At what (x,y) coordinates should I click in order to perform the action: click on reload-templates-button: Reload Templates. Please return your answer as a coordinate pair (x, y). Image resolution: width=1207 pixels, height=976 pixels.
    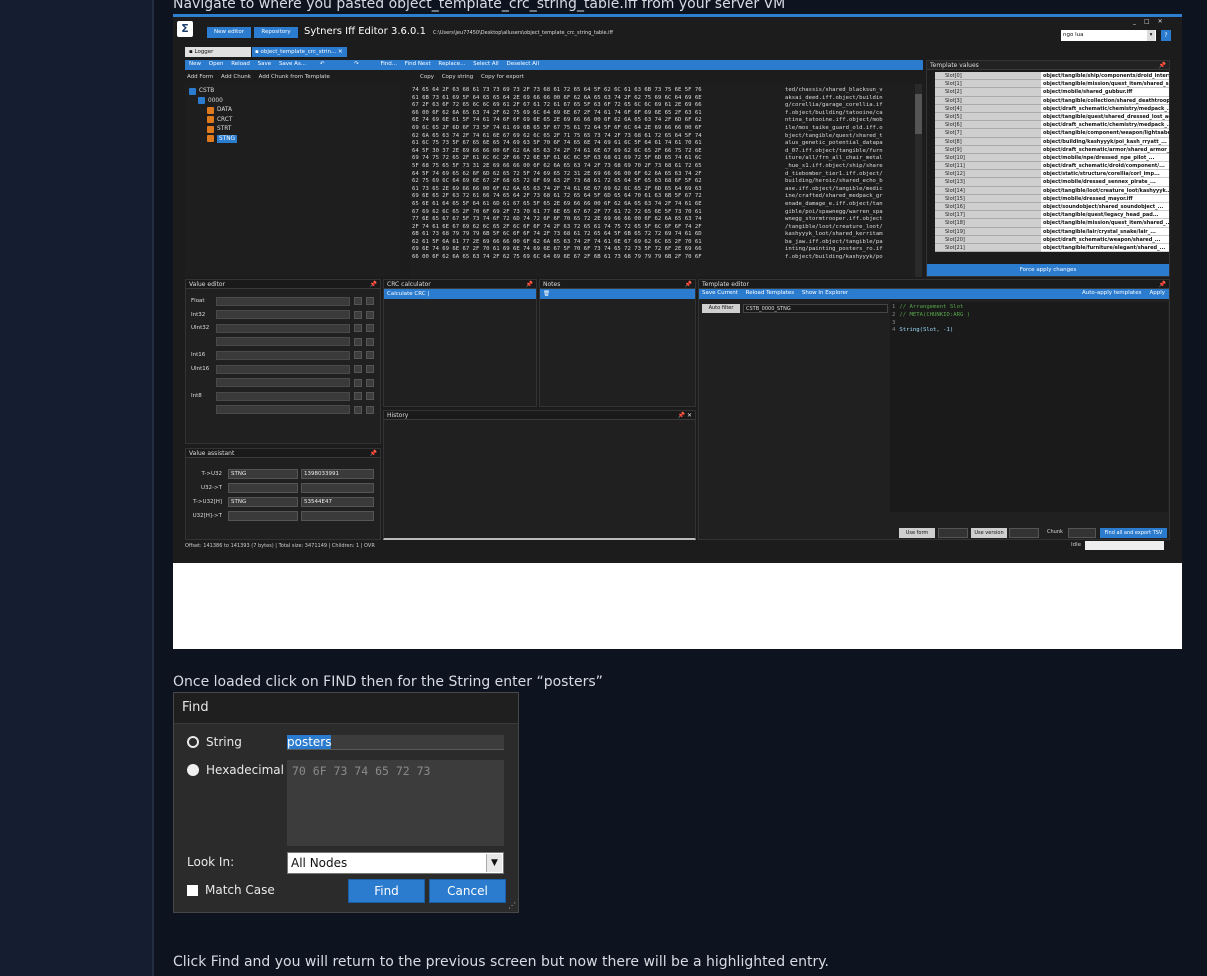
    Looking at the image, I should click on (770, 293).